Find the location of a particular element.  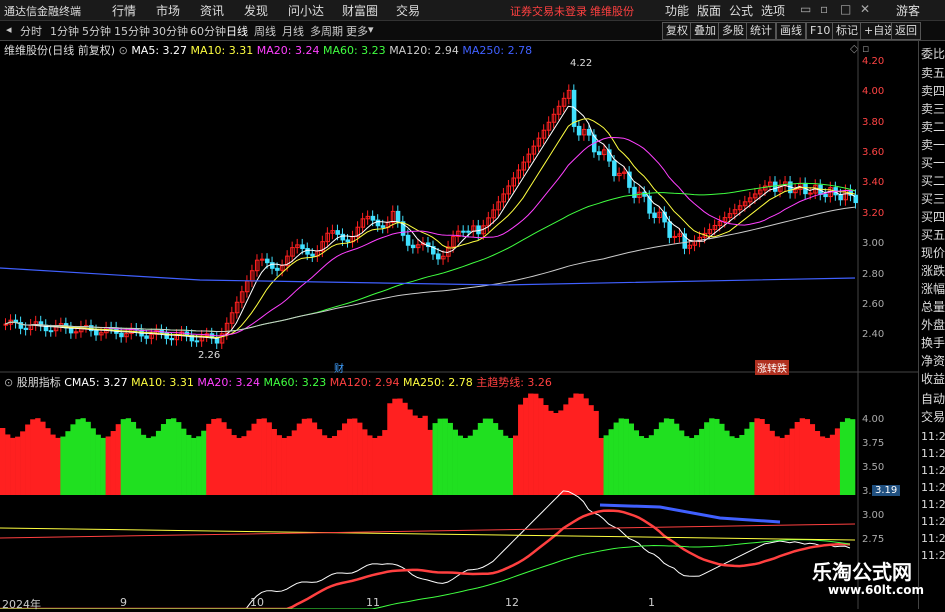

period-tab-day: 日线 is located at coordinates (237, 31).